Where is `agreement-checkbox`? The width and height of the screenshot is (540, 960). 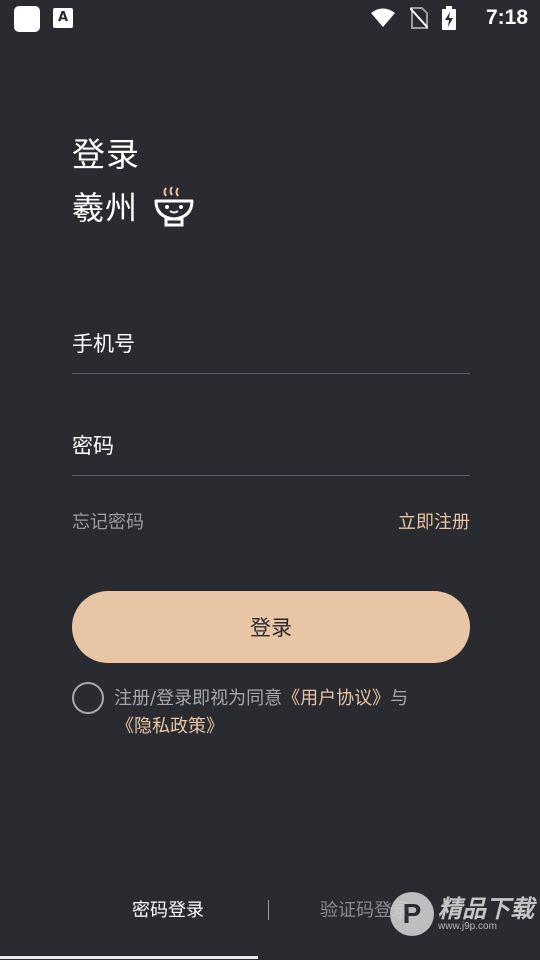 agreement-checkbox is located at coordinates (88, 698).